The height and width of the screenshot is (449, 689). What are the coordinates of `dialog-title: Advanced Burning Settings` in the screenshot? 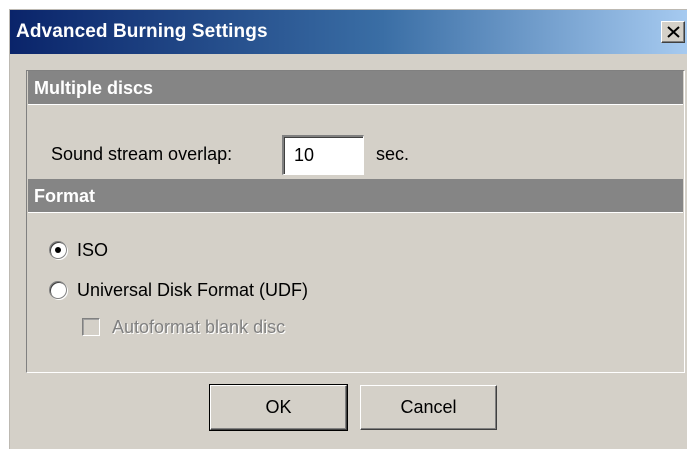 It's located at (142, 31).